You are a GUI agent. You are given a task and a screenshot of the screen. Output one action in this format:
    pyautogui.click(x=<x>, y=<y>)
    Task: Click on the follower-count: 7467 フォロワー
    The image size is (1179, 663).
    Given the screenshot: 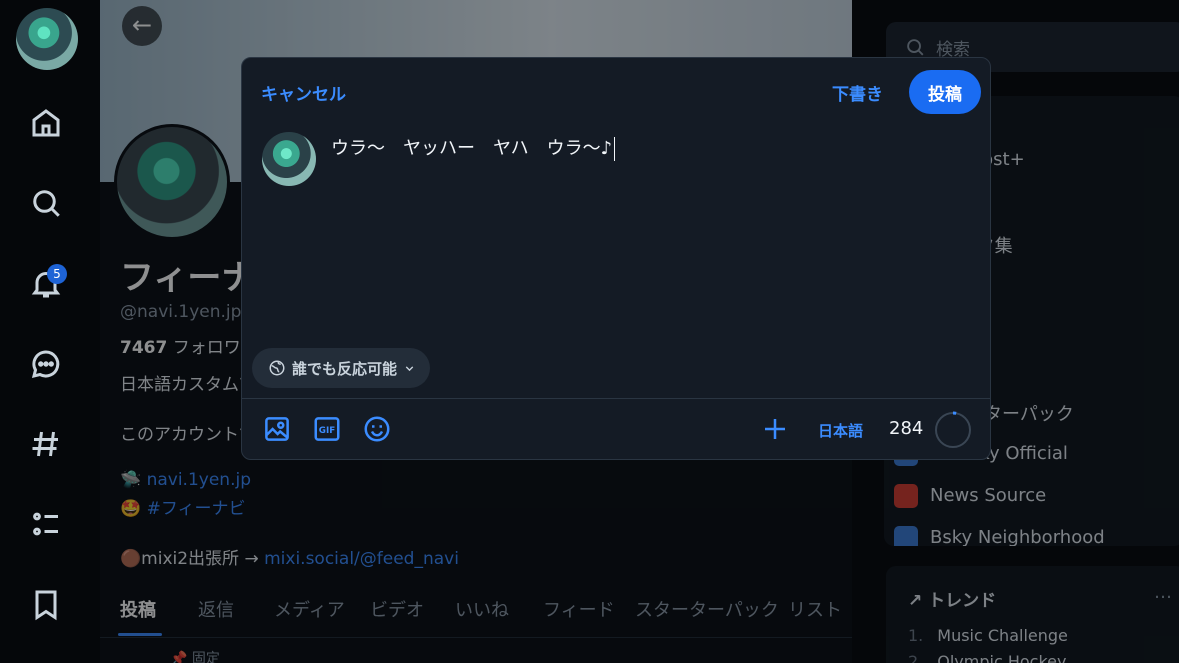 What is the action you would take?
    pyautogui.click(x=189, y=345)
    